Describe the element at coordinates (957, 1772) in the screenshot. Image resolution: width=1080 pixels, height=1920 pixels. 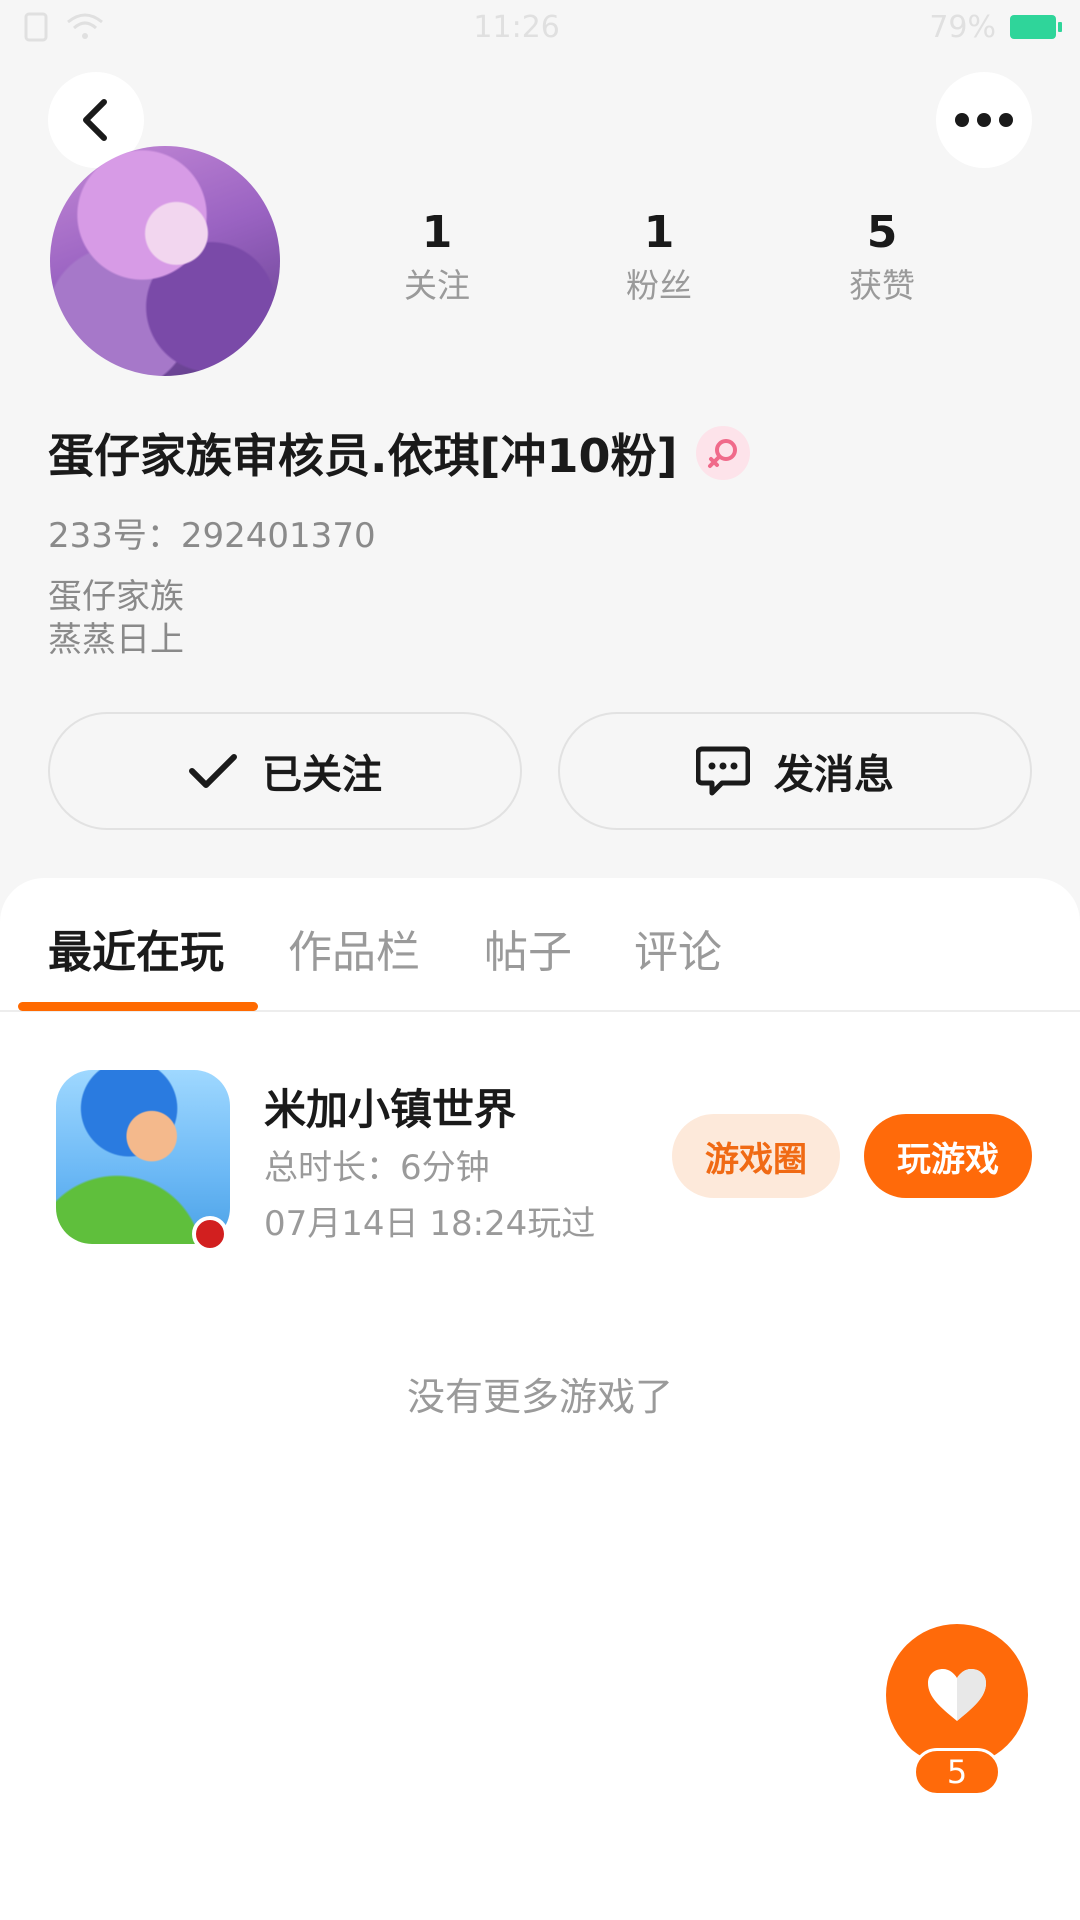
I see `like-count-badge: 5` at that location.